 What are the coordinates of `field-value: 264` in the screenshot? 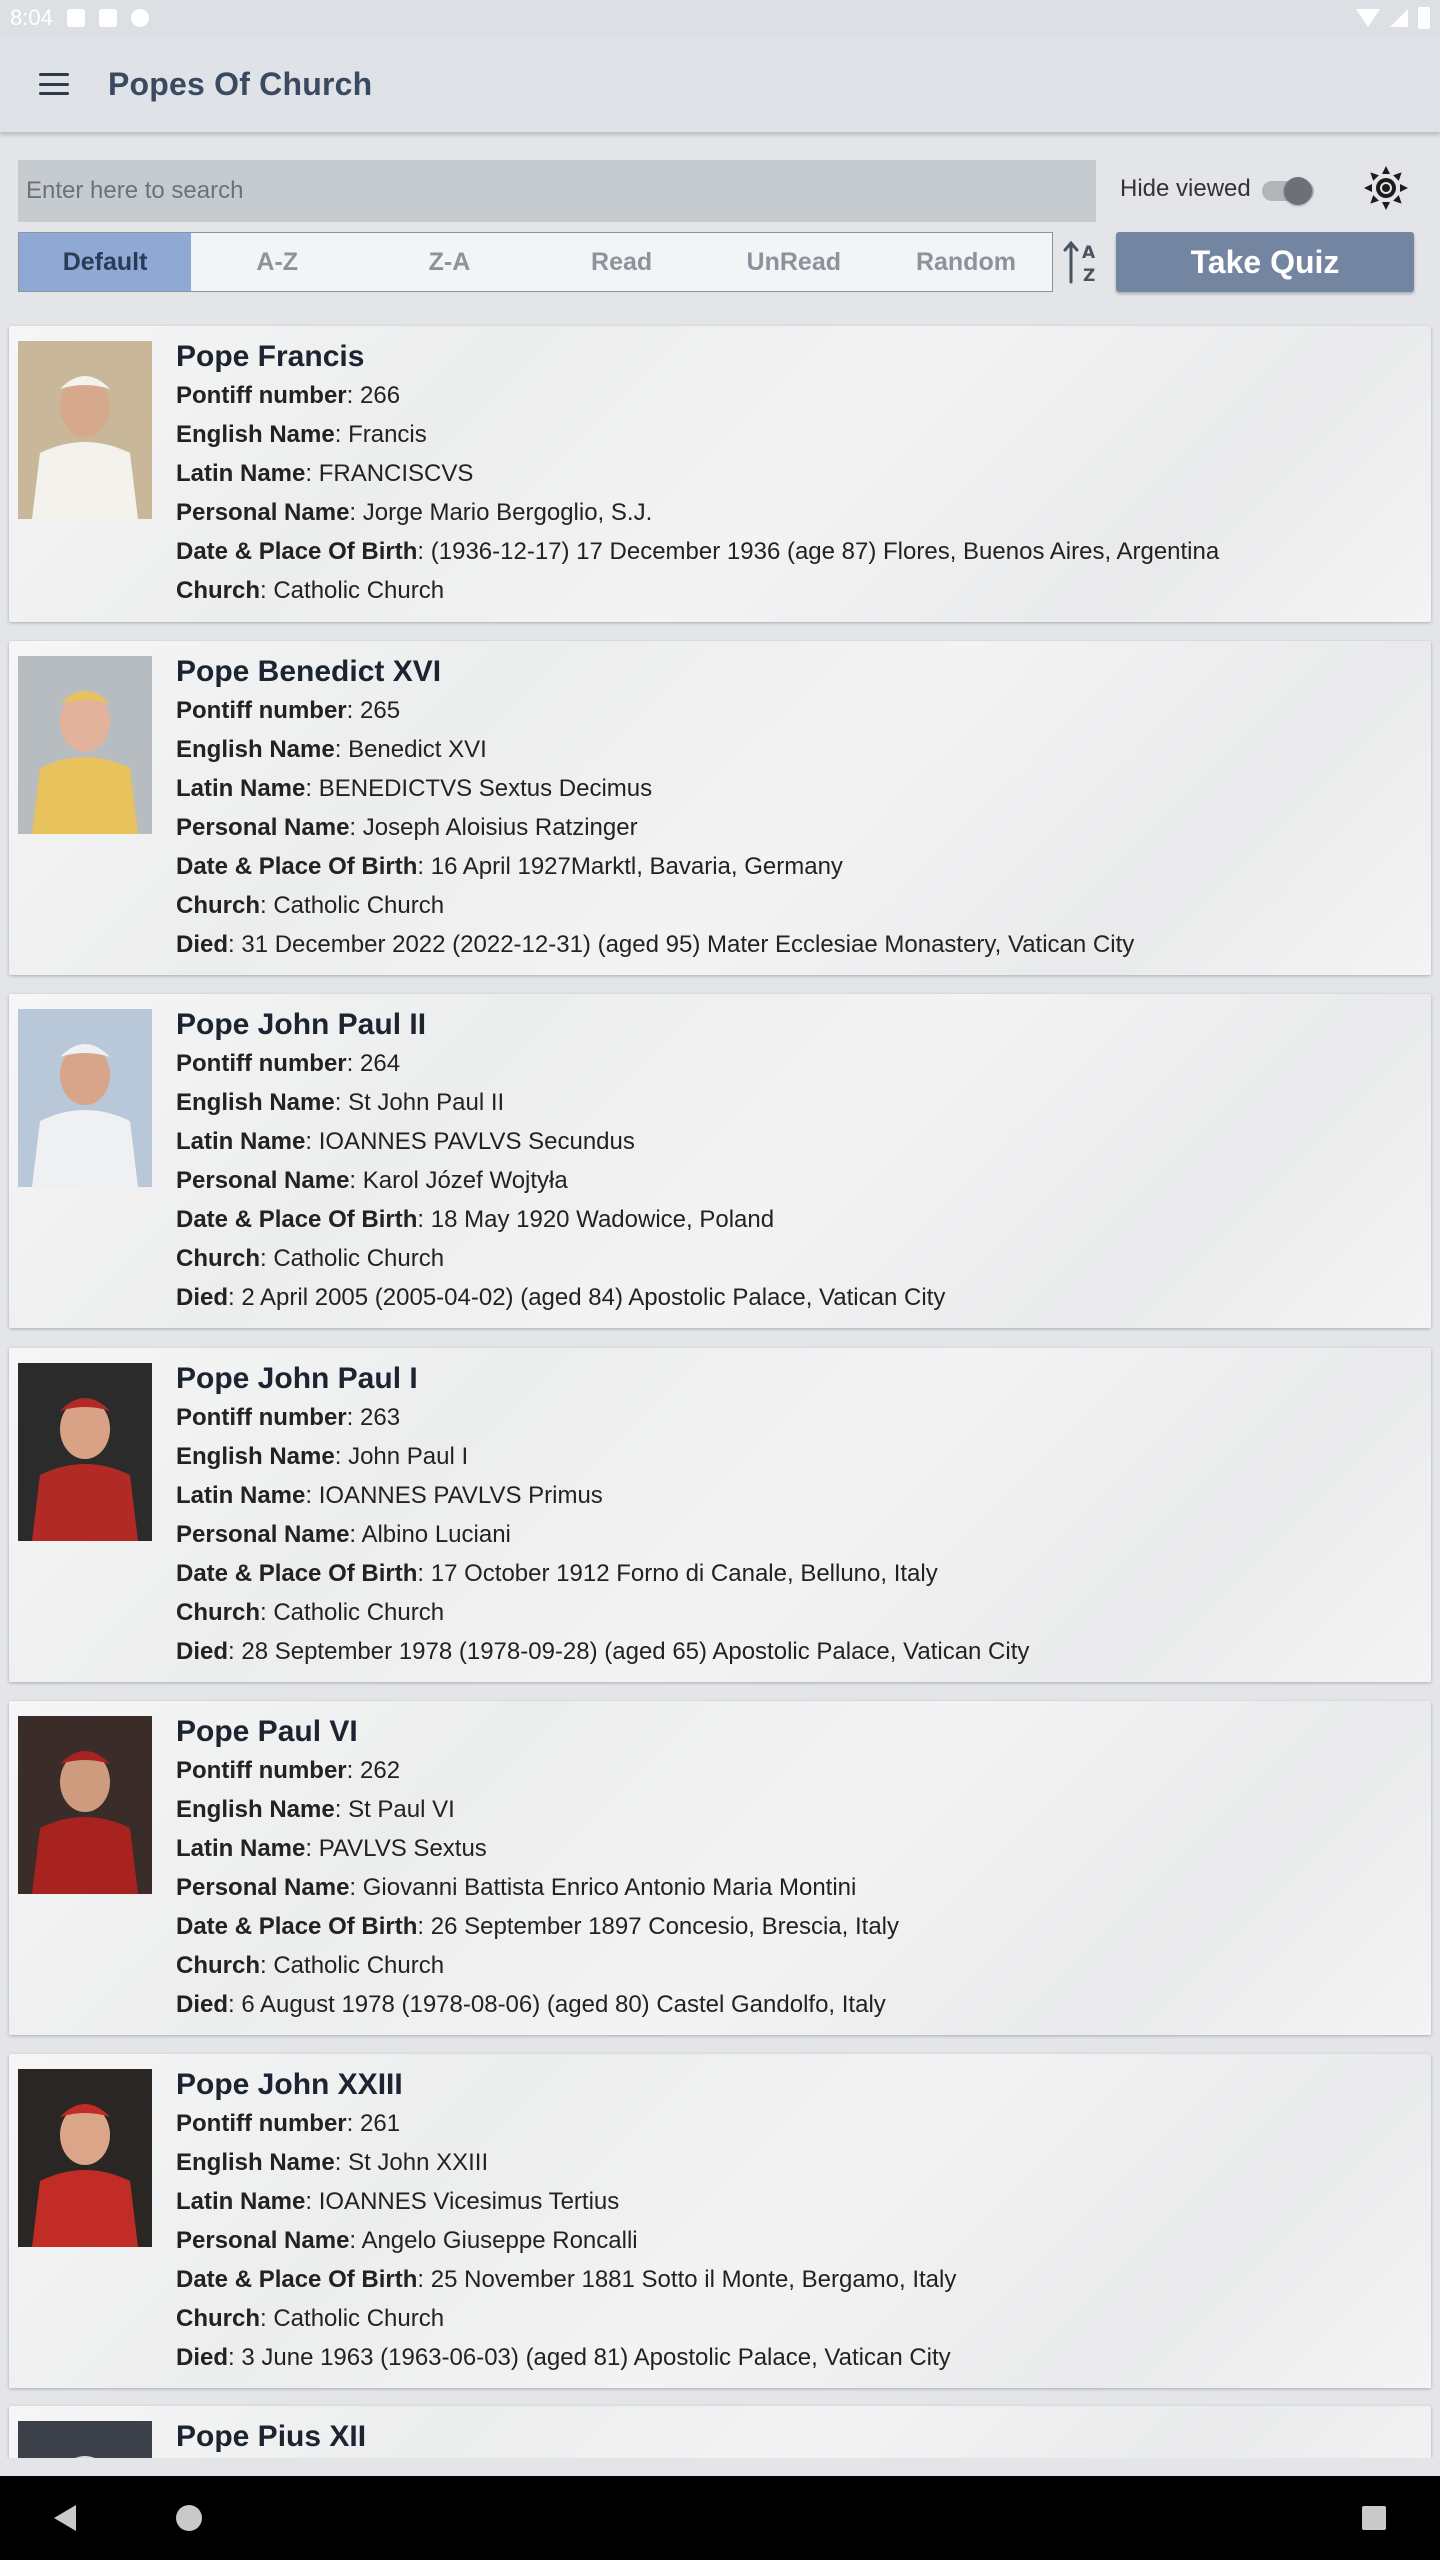 It's located at (380, 1063).